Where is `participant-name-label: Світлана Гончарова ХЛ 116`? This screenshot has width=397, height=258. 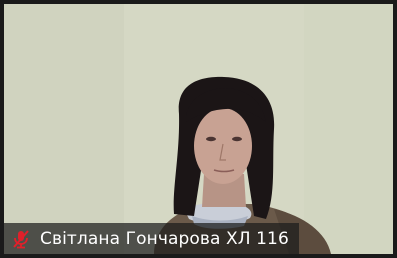 participant-name-label: Світлана Гончарова ХЛ 116 is located at coordinates (164, 238).